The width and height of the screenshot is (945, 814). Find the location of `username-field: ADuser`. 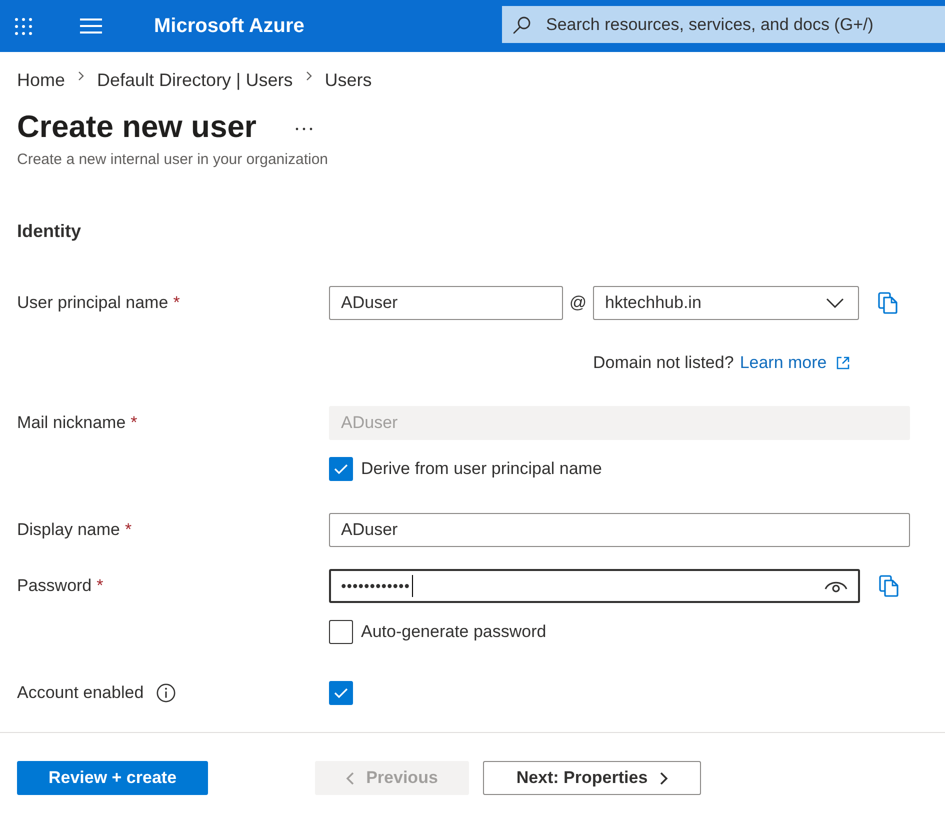

username-field: ADuser is located at coordinates (446, 303).